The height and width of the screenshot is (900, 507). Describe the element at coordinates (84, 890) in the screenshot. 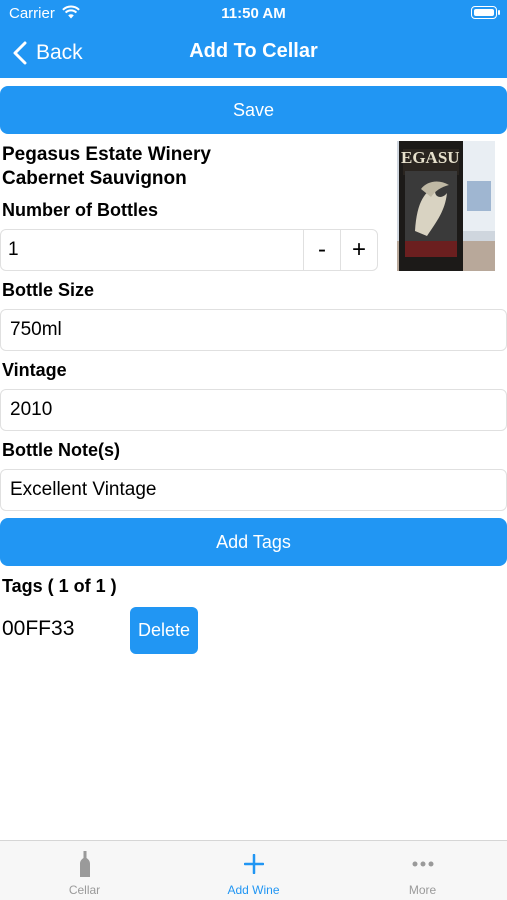

I see `tab-cellar-label: Cellar` at that location.